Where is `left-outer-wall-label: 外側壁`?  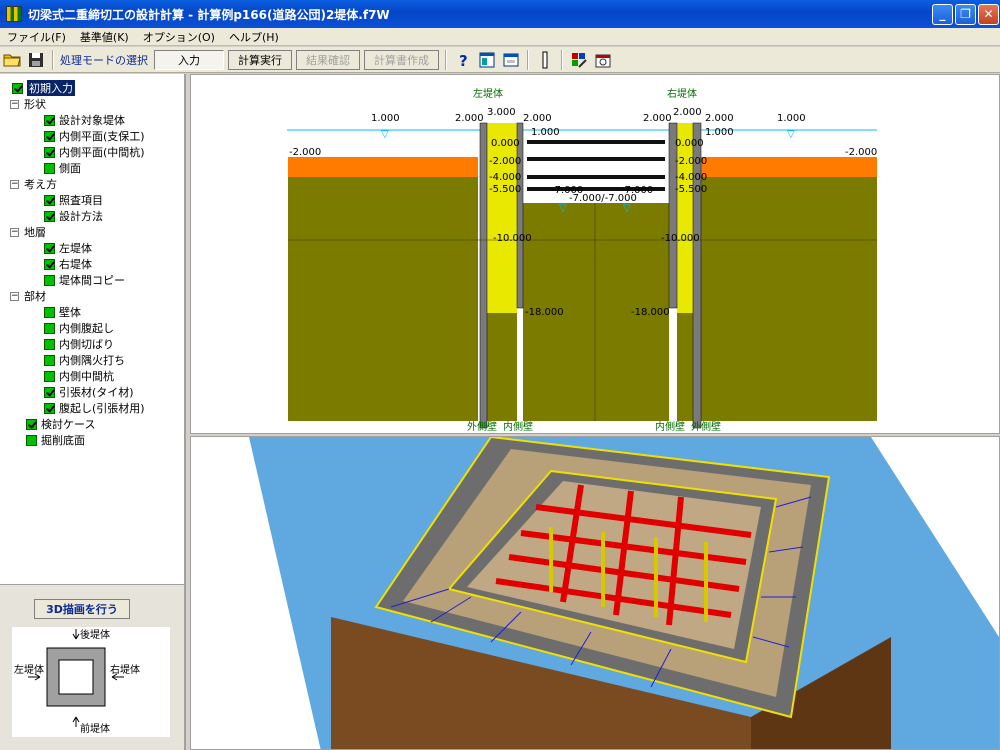
left-outer-wall-label: 外側壁 is located at coordinates (482, 426).